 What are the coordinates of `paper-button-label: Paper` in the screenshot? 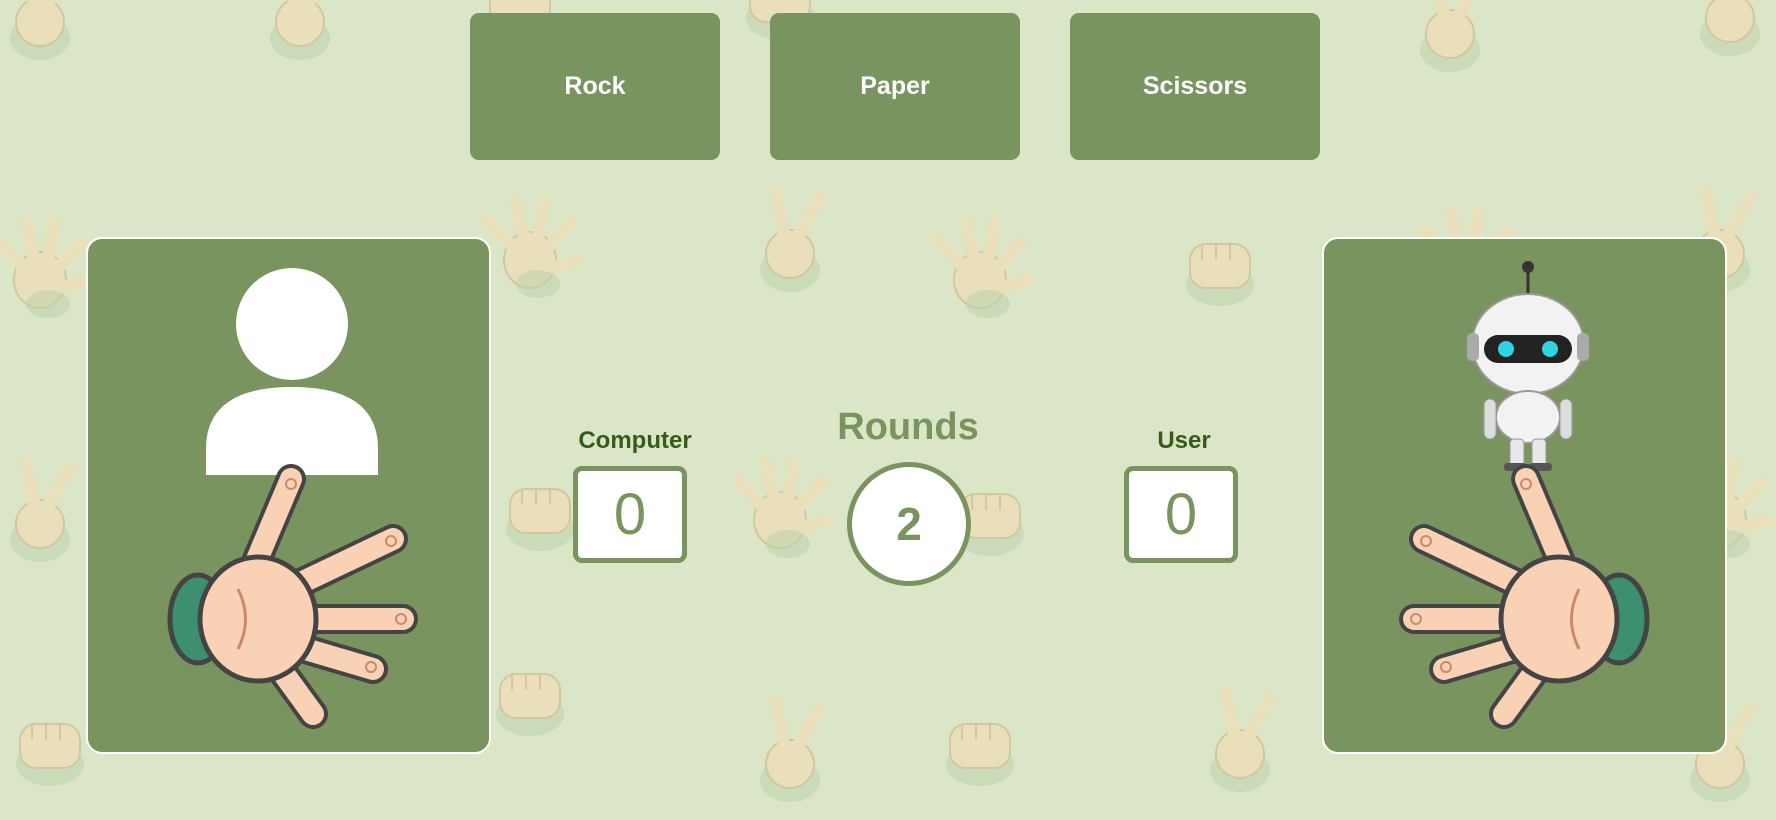 It's located at (895, 86).